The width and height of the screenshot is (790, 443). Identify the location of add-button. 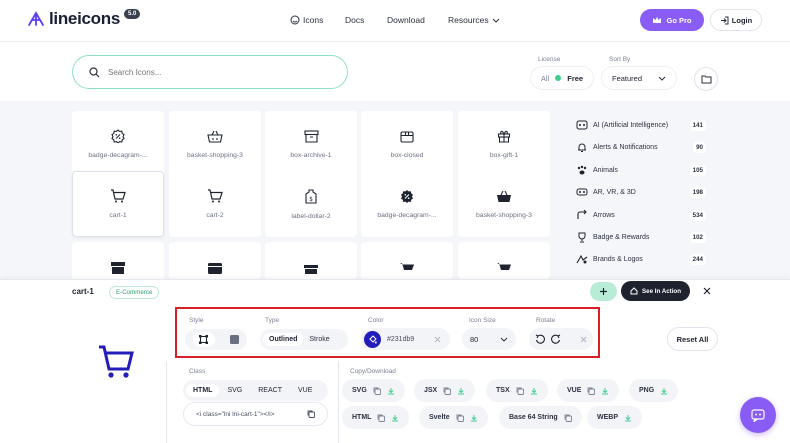
(603, 291).